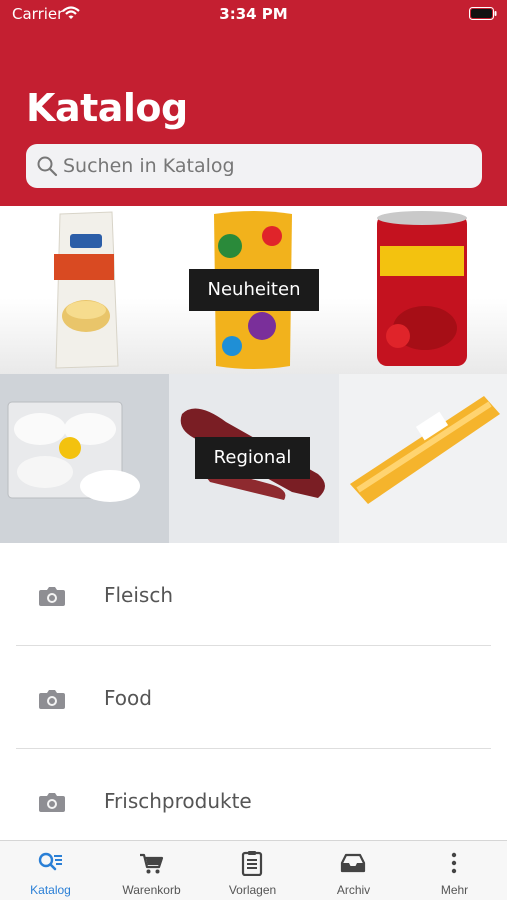 The image size is (507, 900). I want to click on cheese-product-image, so click(423, 458).